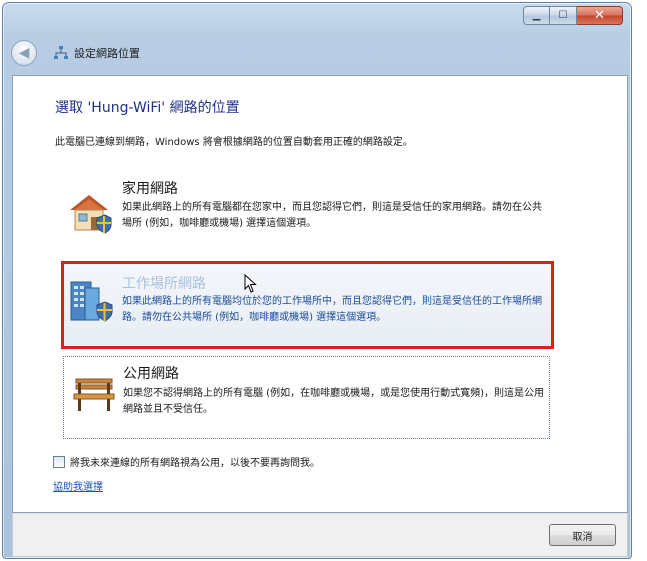 This screenshot has height=561, width=647. What do you see at coordinates (78, 485) in the screenshot?
I see `help-me-choose-link: 協助我選擇` at bounding box center [78, 485].